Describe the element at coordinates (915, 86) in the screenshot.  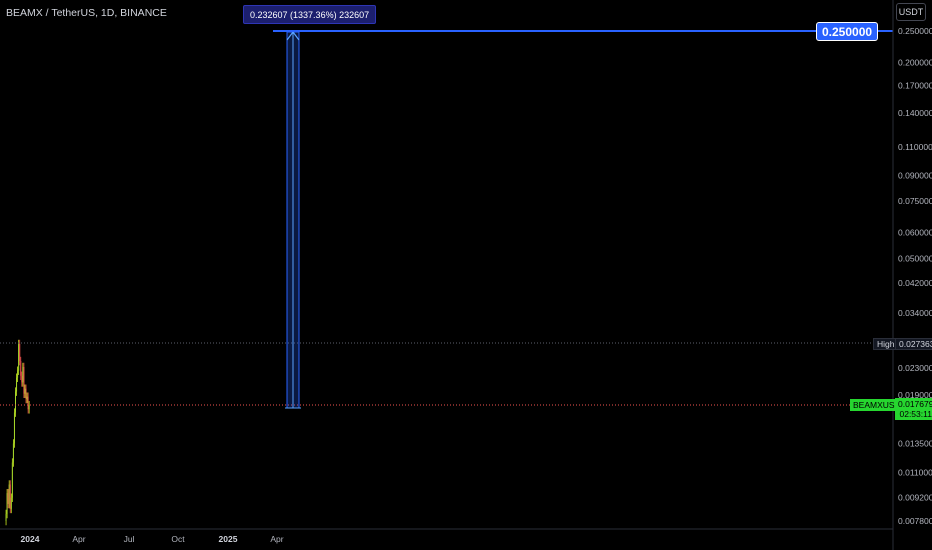
I see `price-tick-label: 0.170000` at that location.